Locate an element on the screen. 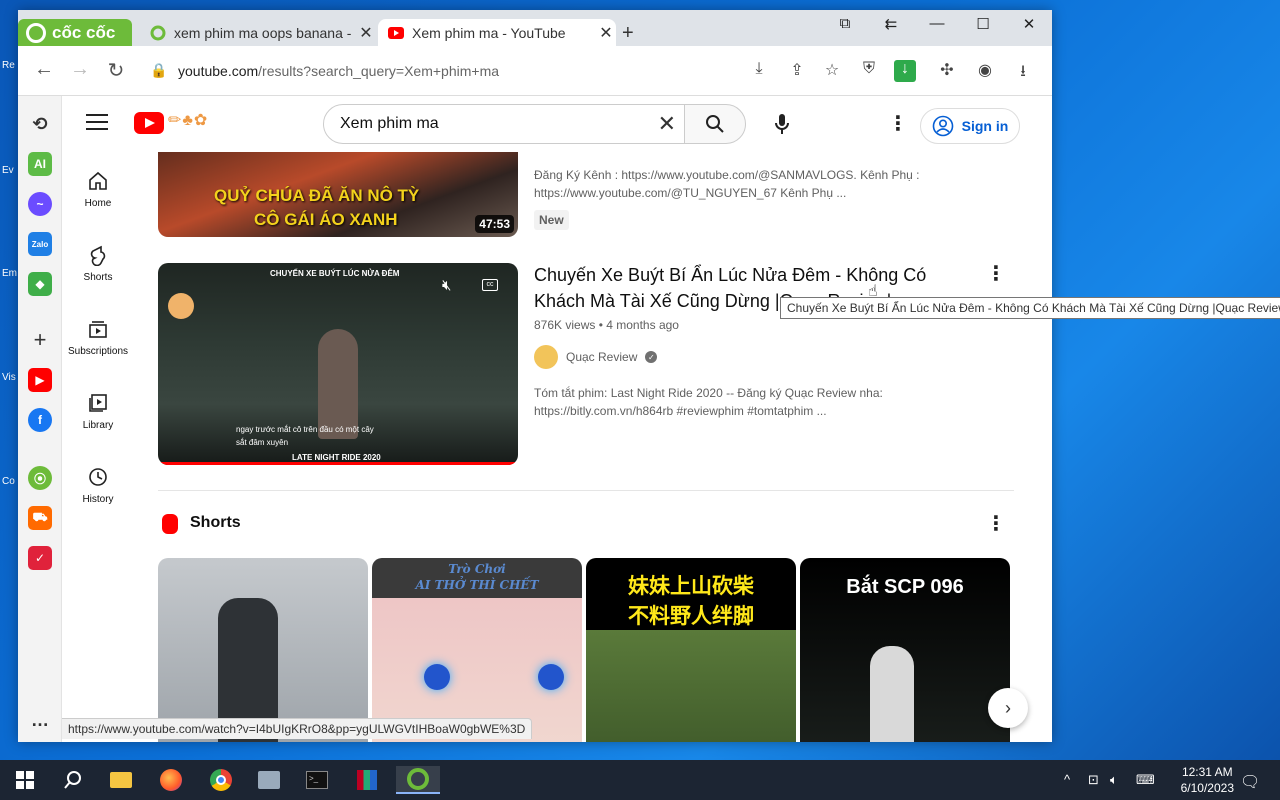 This screenshot has width=1280, height=800. coccoc-logo: cốc cốc is located at coordinates (75, 32).